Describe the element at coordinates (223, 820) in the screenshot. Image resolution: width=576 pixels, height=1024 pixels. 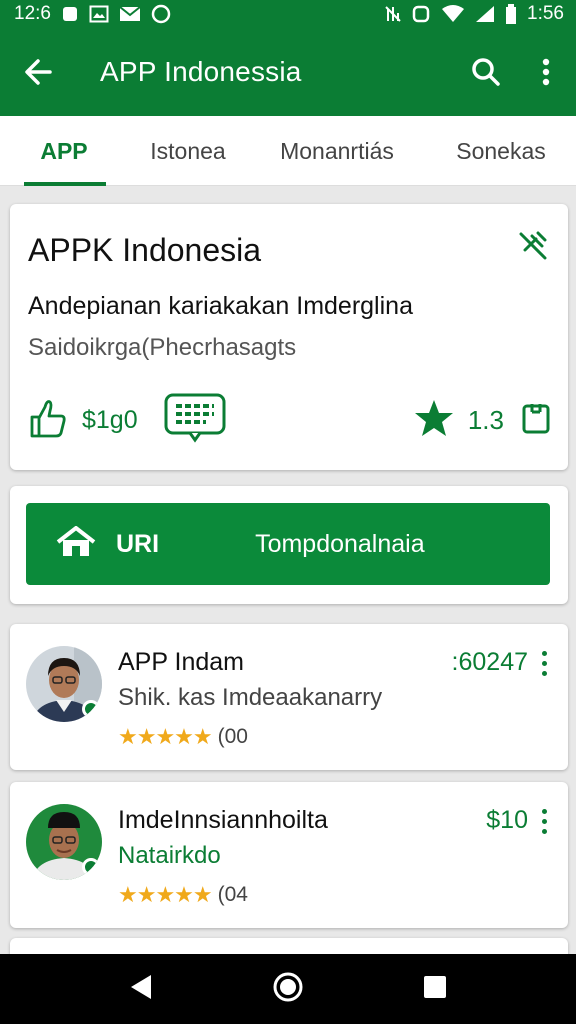
I see `item-name: ImdeInnsiannhoilta` at that location.